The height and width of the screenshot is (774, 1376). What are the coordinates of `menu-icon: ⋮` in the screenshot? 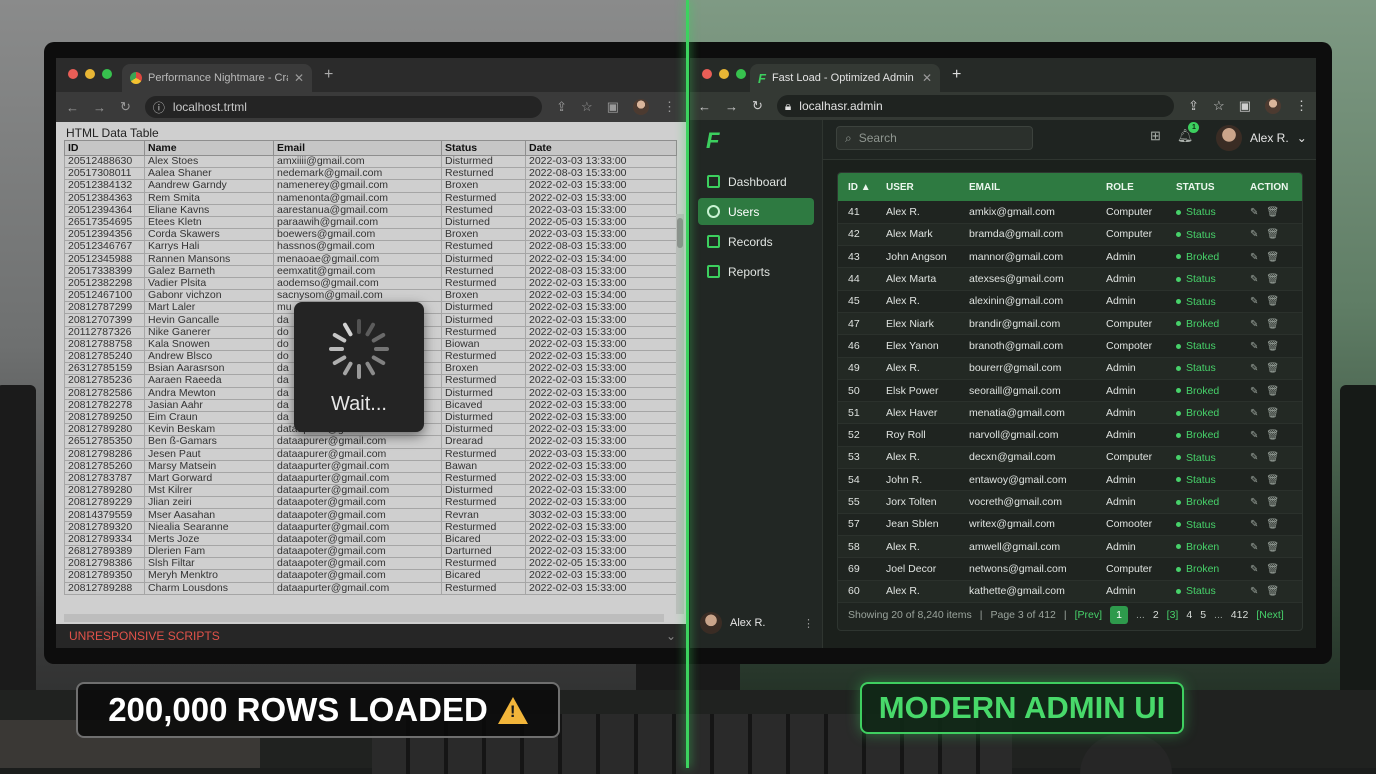 It's located at (1301, 106).